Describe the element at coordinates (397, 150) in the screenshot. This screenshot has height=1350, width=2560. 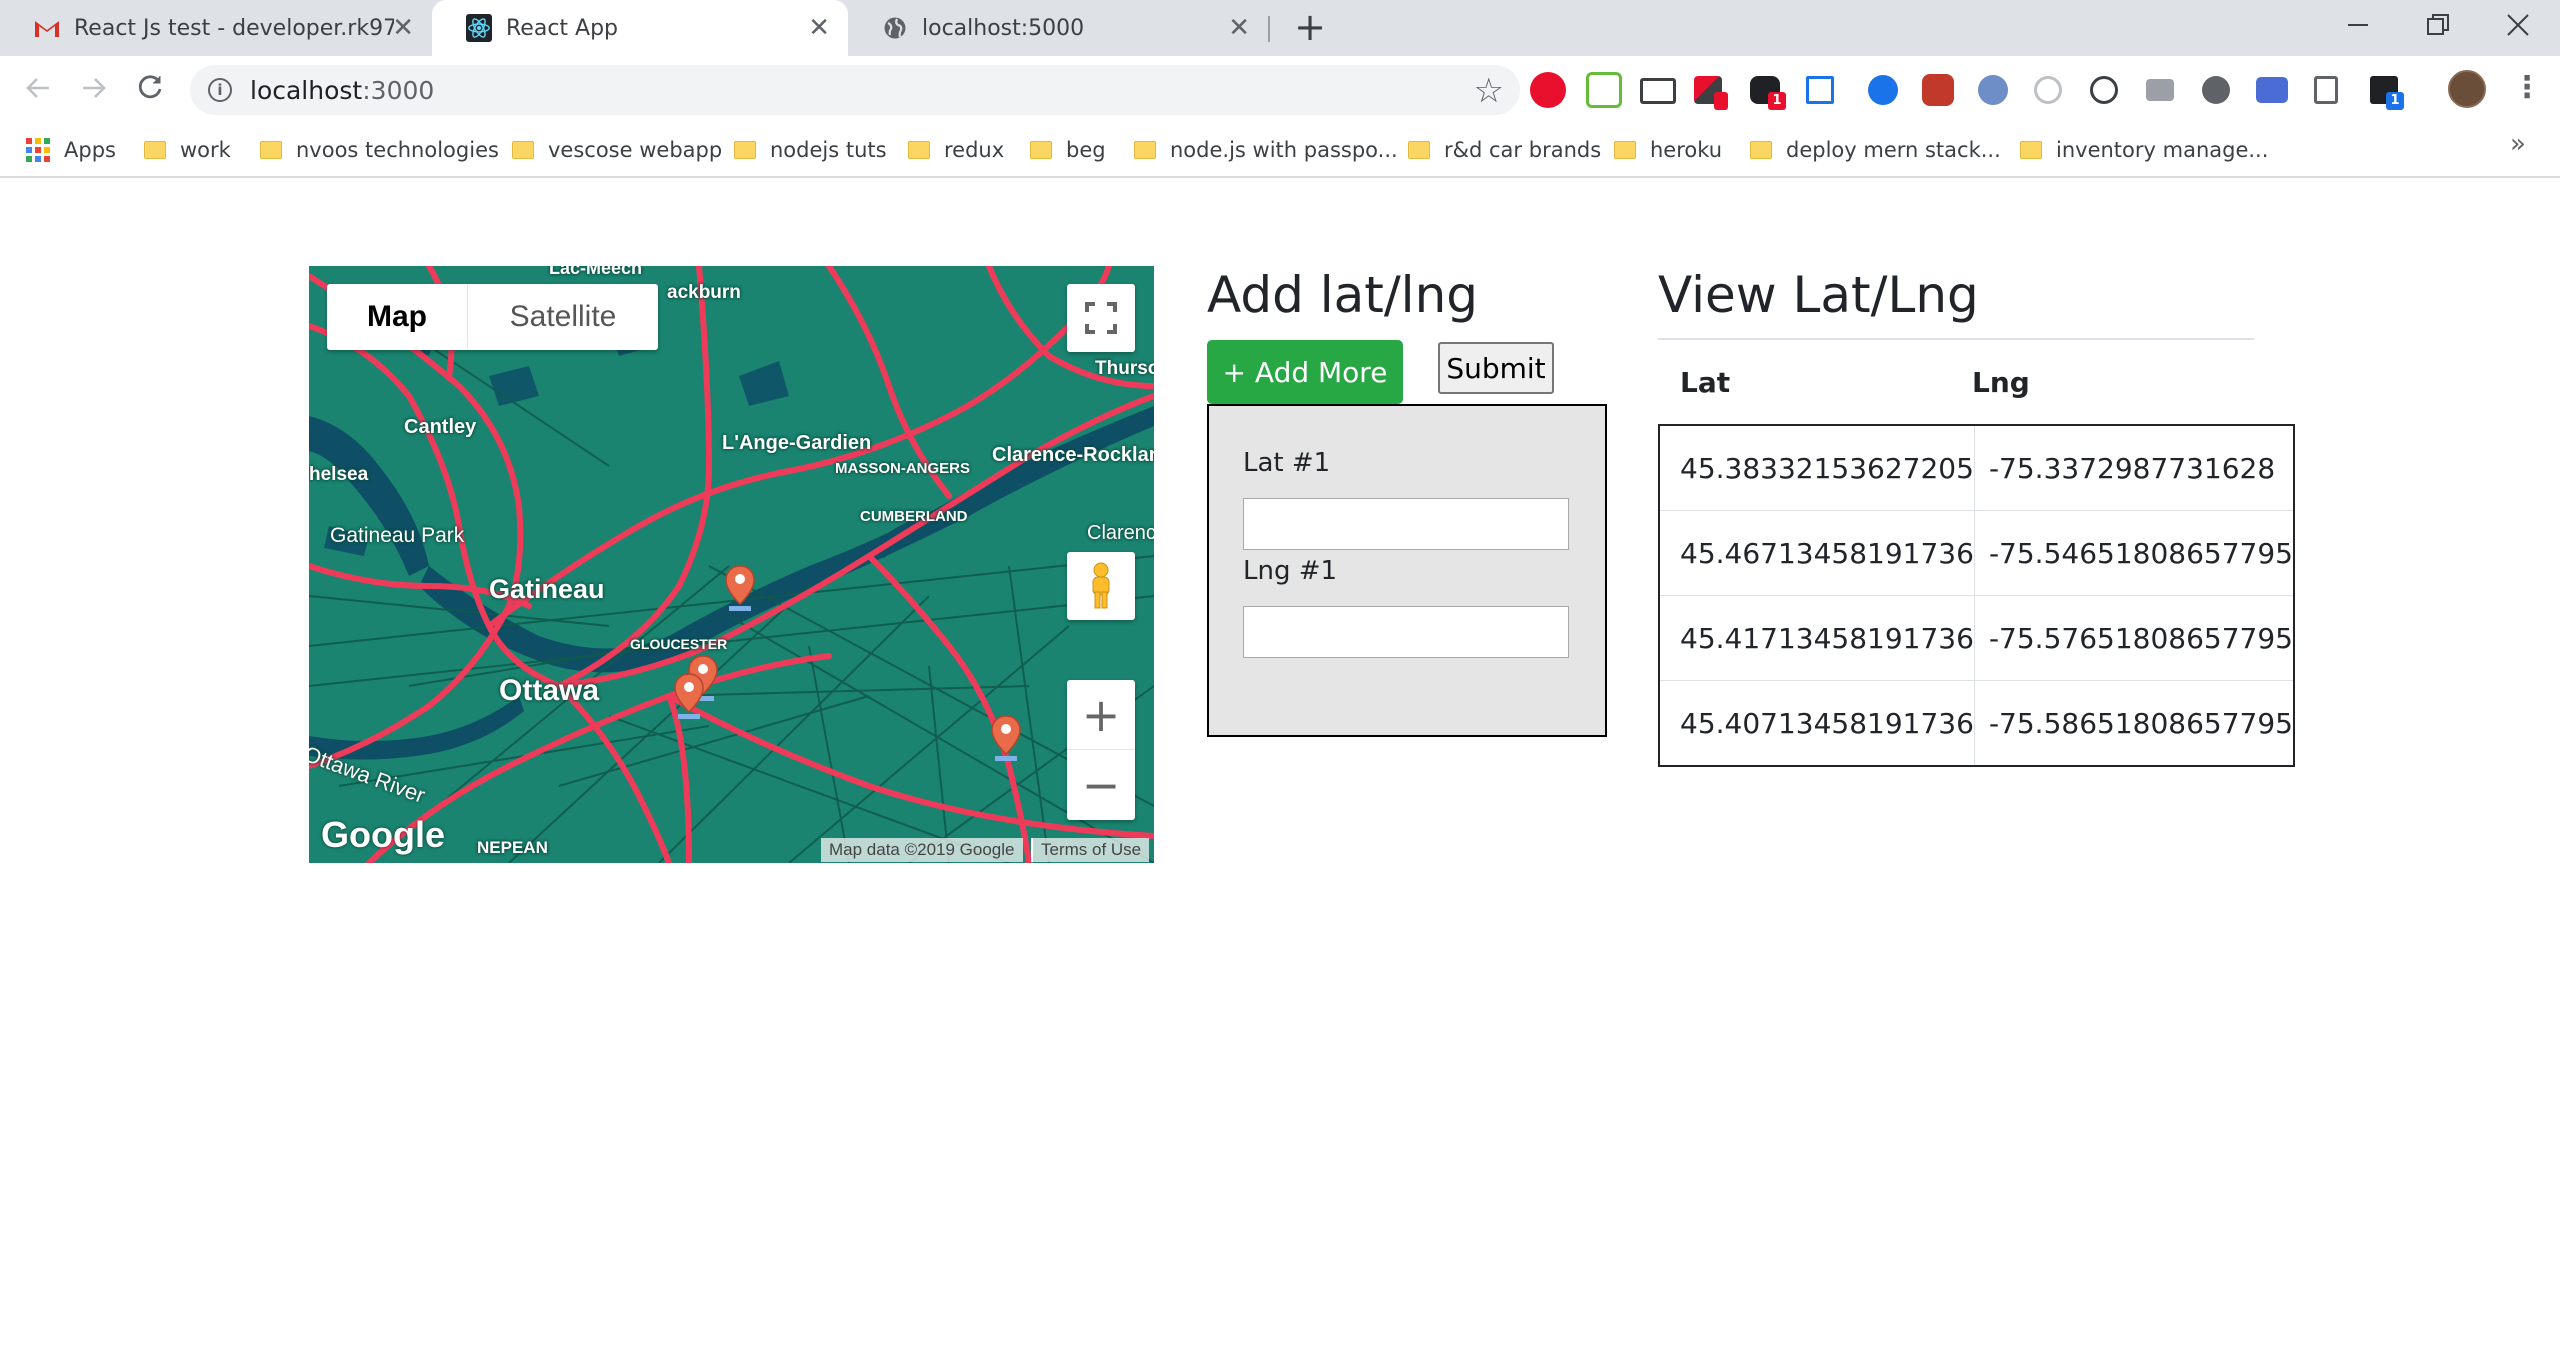
I see `bookmark-label: nvoos technologies` at that location.